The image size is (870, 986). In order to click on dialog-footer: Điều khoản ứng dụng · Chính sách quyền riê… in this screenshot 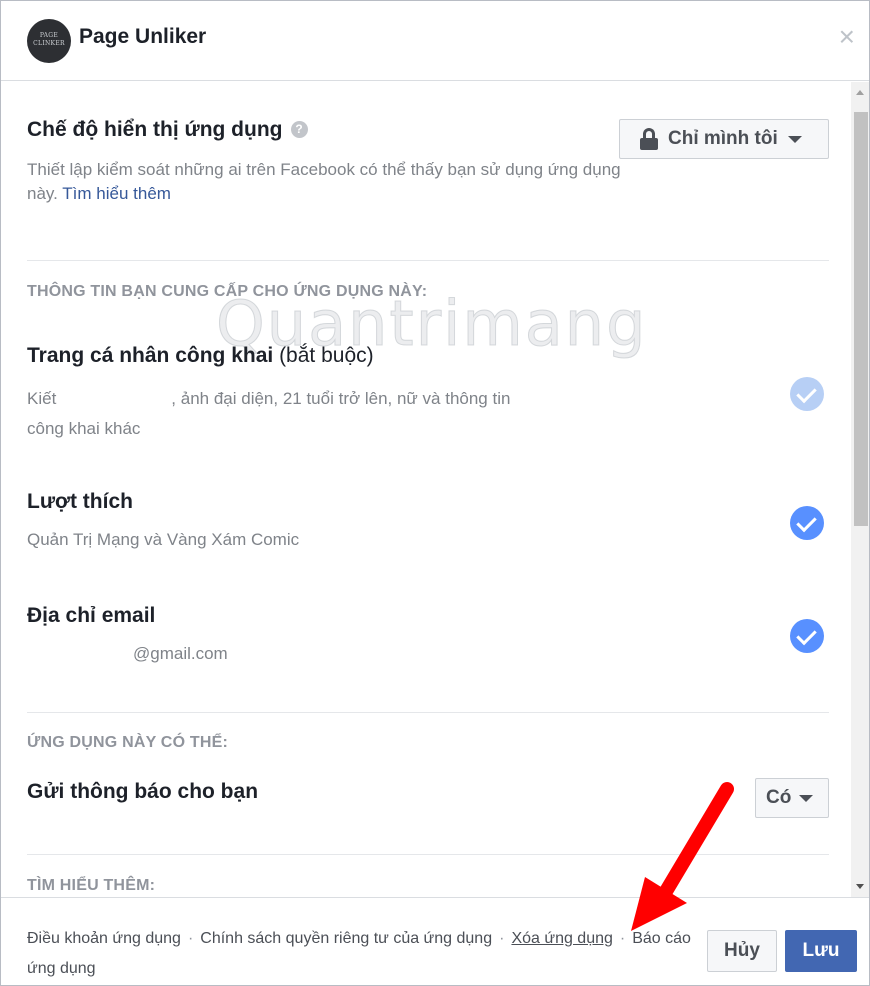, I will do `click(435, 941)`.